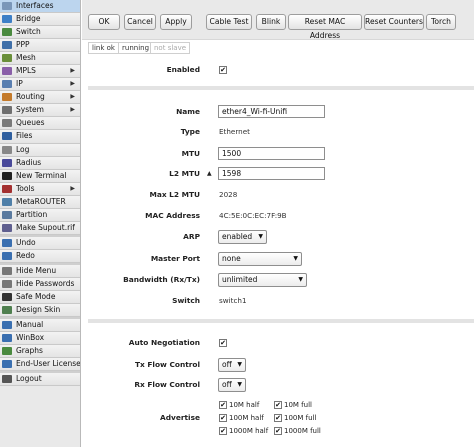 The height and width of the screenshot is (447, 474). Describe the element at coordinates (40, 365) in the screenshot. I see `sidebar-item-end-user-license: End-User License` at that location.